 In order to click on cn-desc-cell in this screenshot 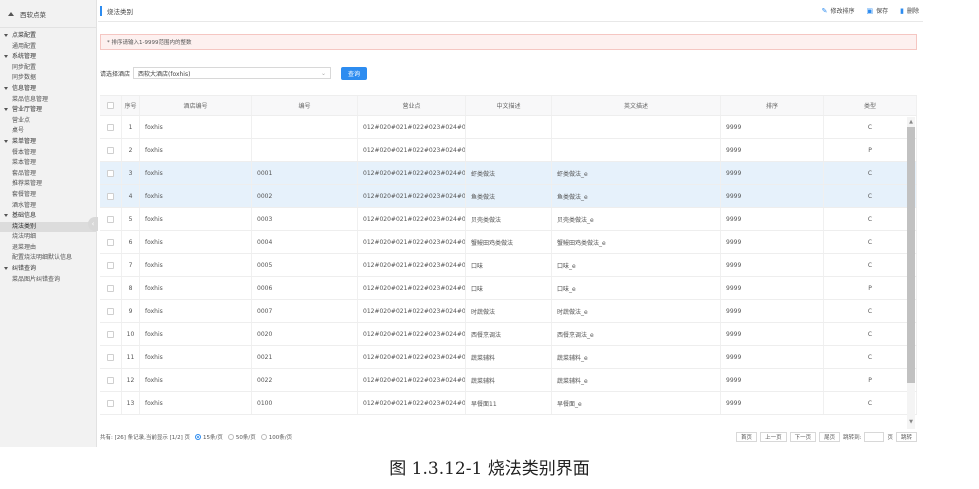, I will do `click(509, 127)`.